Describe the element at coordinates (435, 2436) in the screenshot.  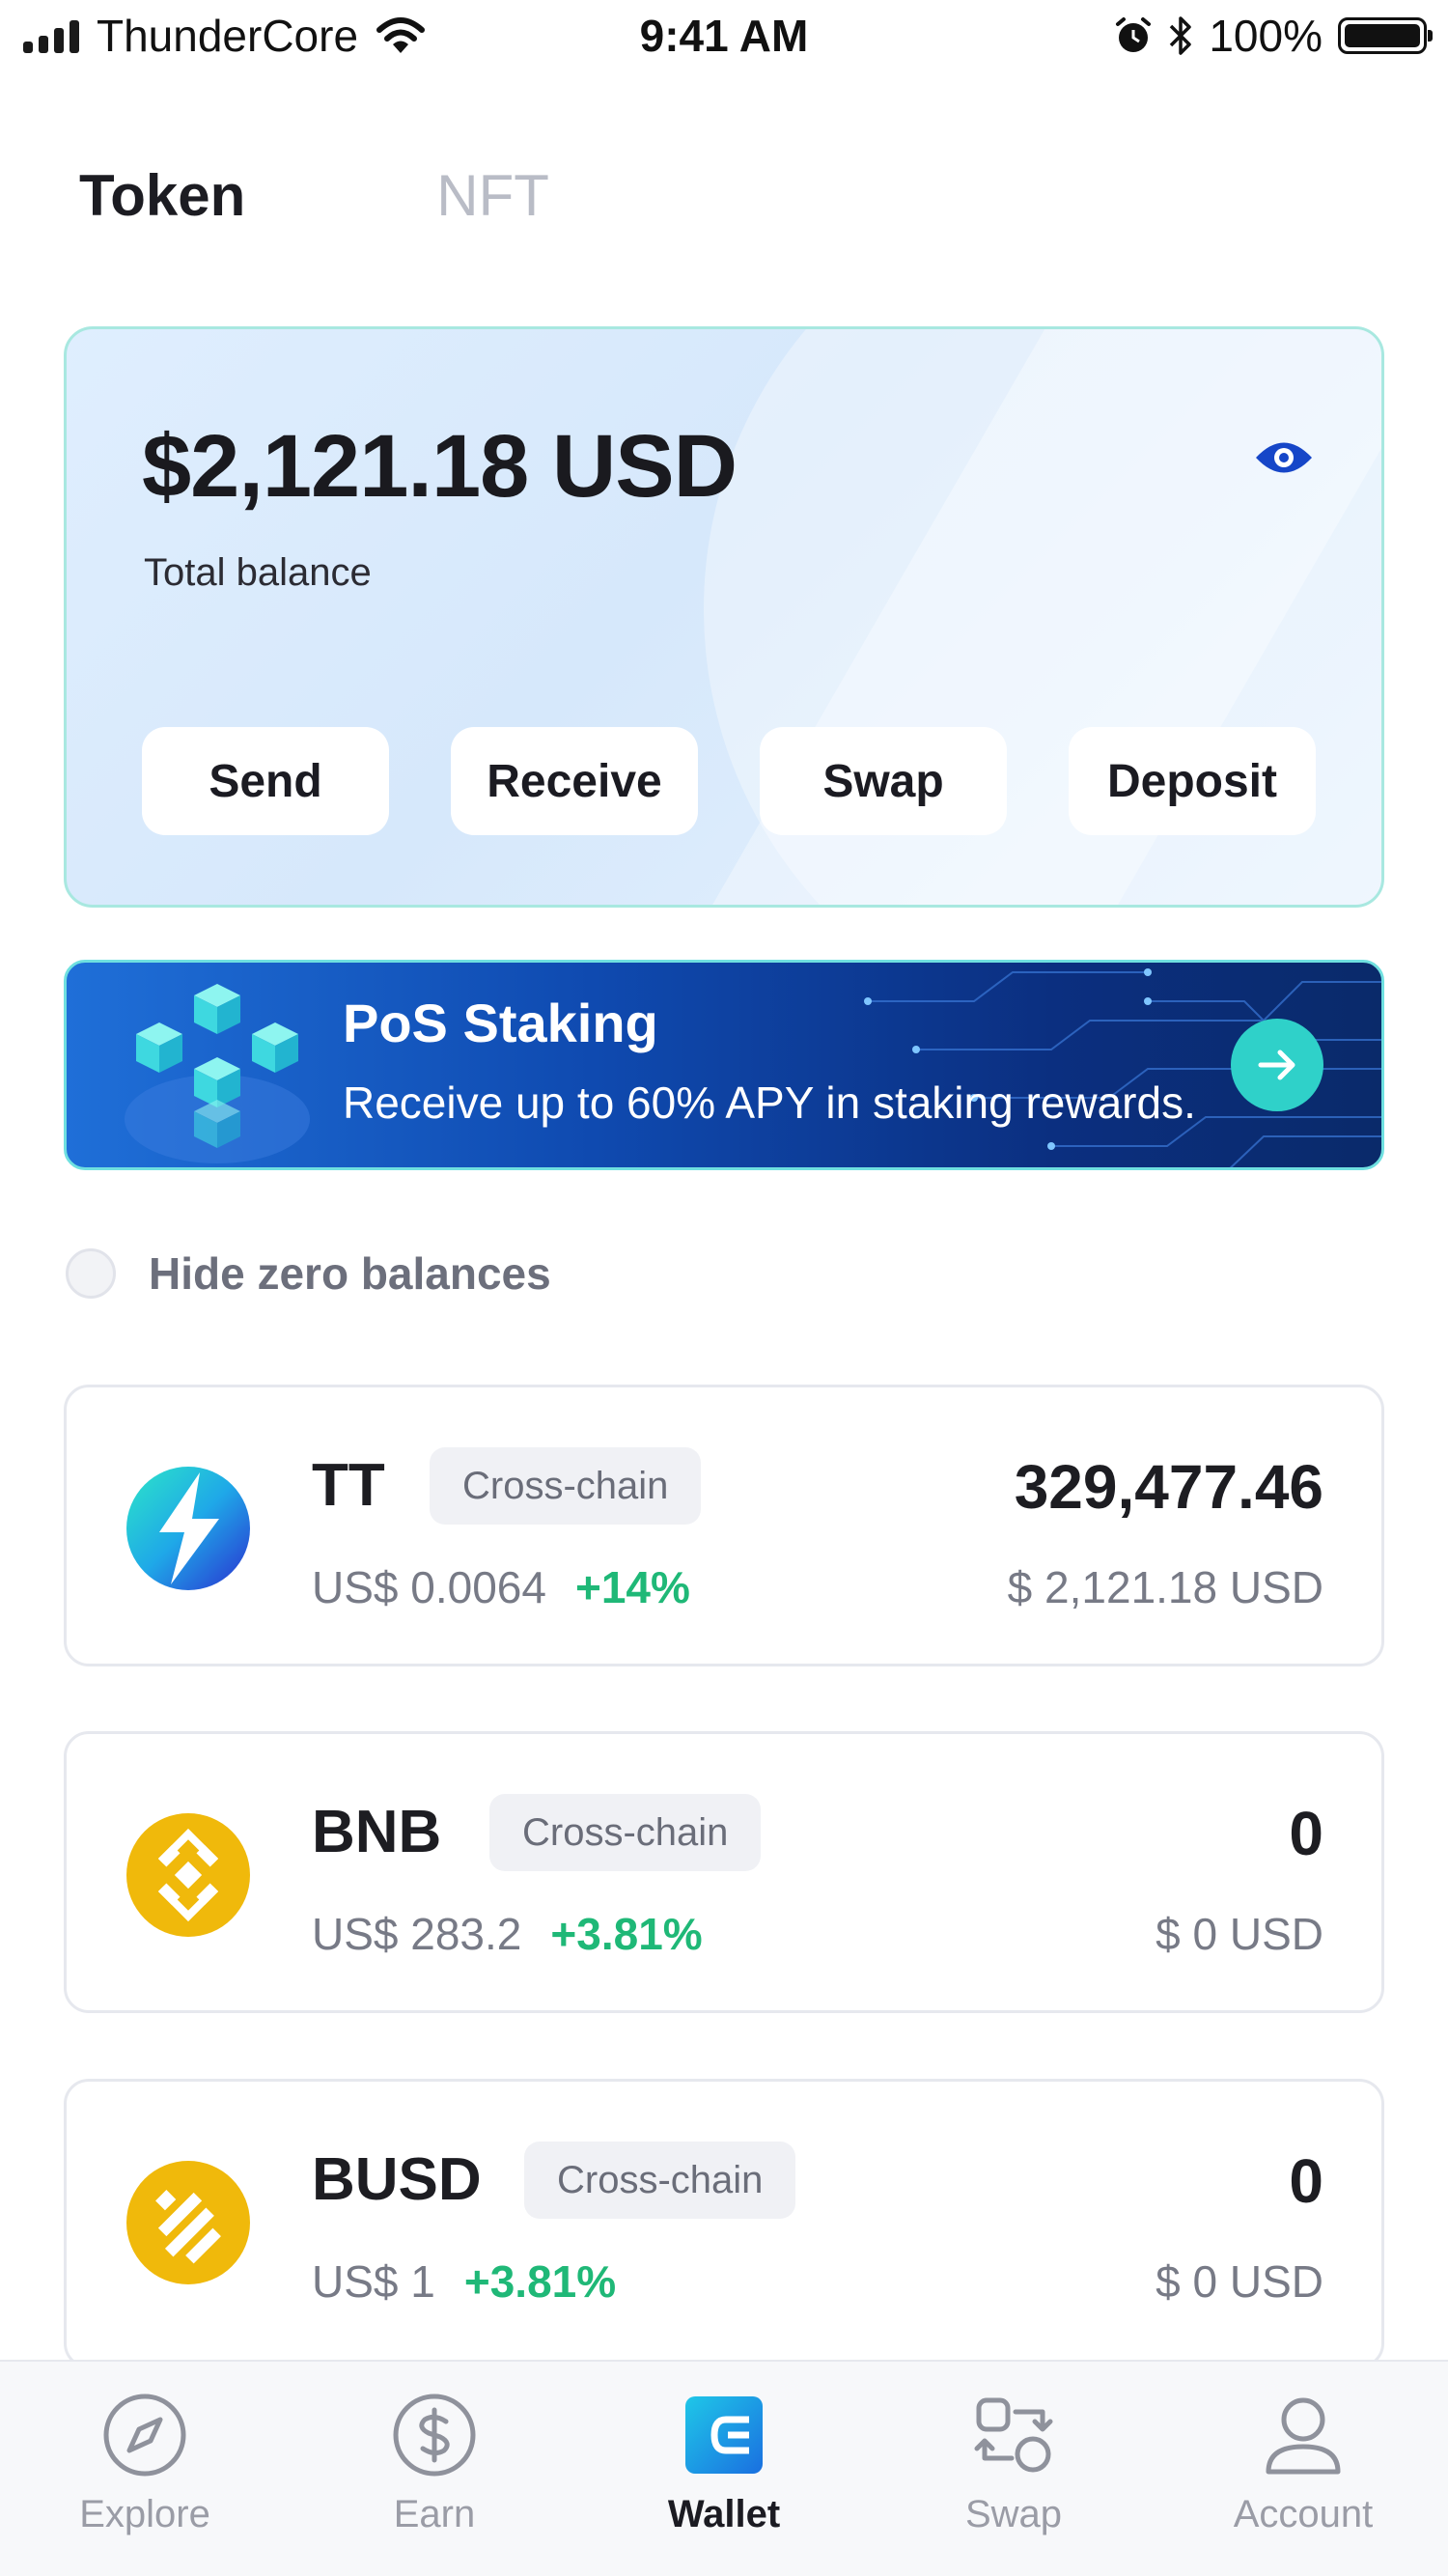
I see `dollar-icon` at that location.